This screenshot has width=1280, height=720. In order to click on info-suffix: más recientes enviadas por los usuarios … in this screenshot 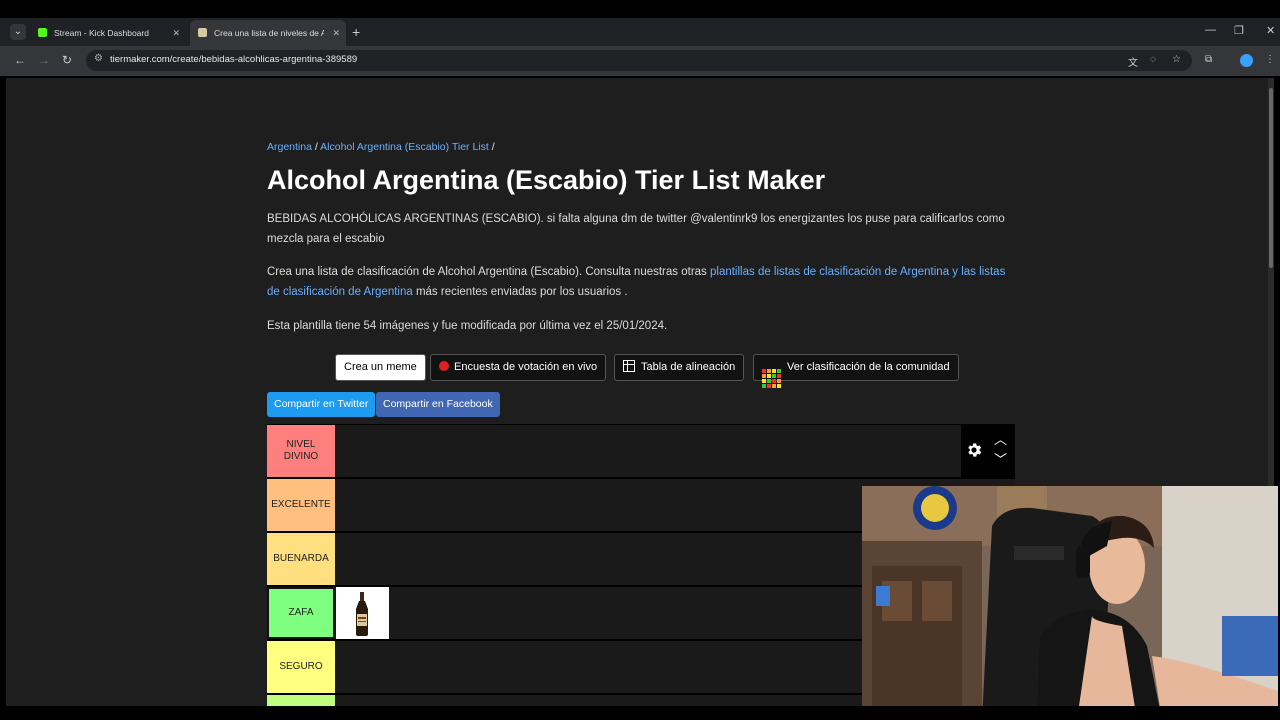, I will do `click(520, 292)`.